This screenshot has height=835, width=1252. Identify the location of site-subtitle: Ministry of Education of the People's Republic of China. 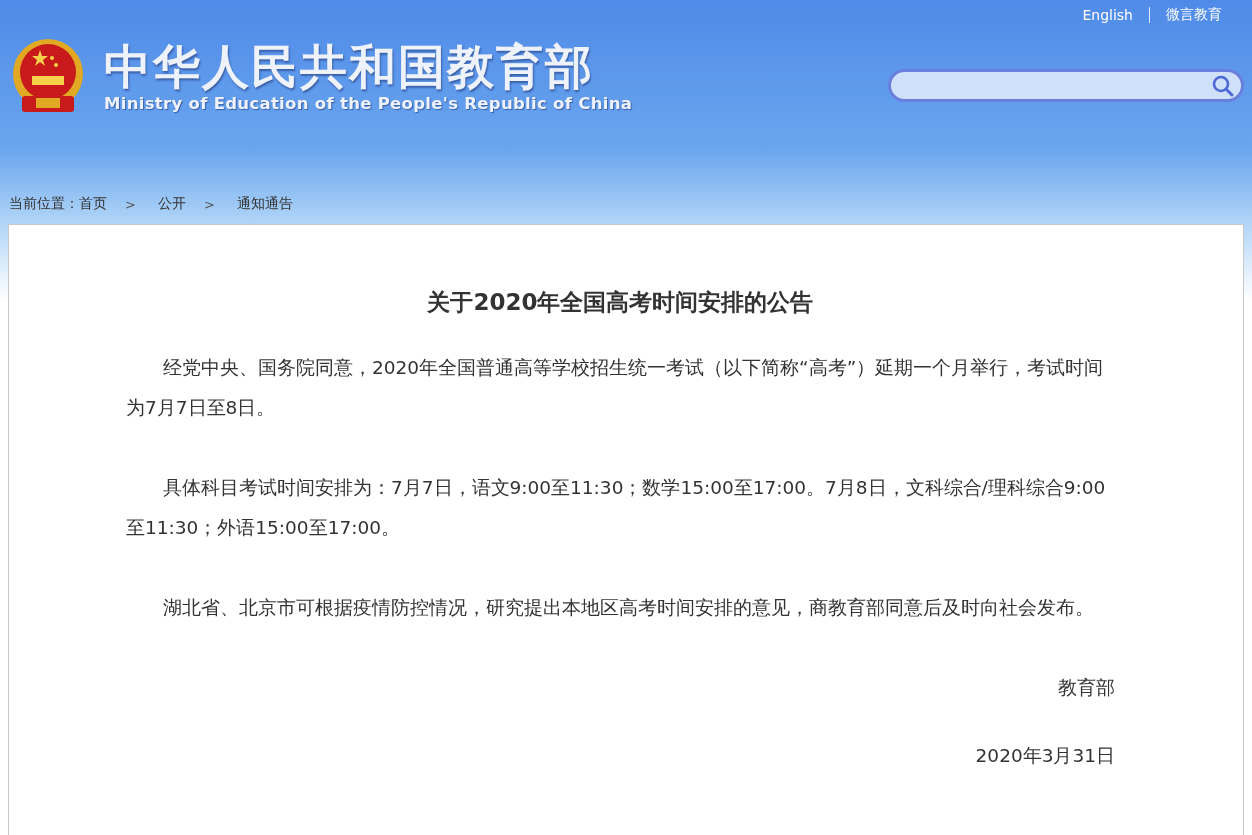
(368, 104).